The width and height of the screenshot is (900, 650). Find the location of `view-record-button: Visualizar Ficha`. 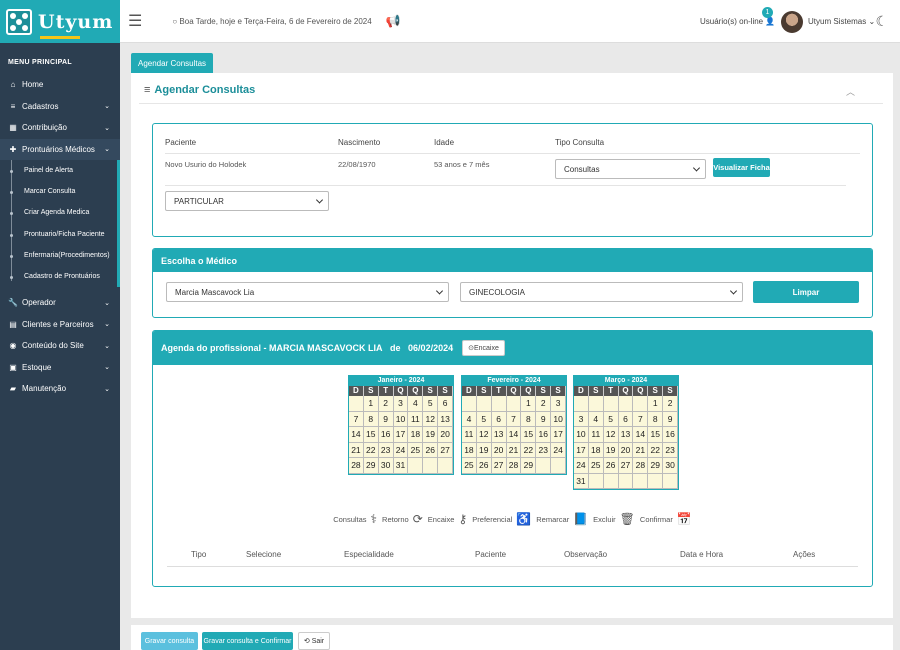

view-record-button: Visualizar Ficha is located at coordinates (741, 167).